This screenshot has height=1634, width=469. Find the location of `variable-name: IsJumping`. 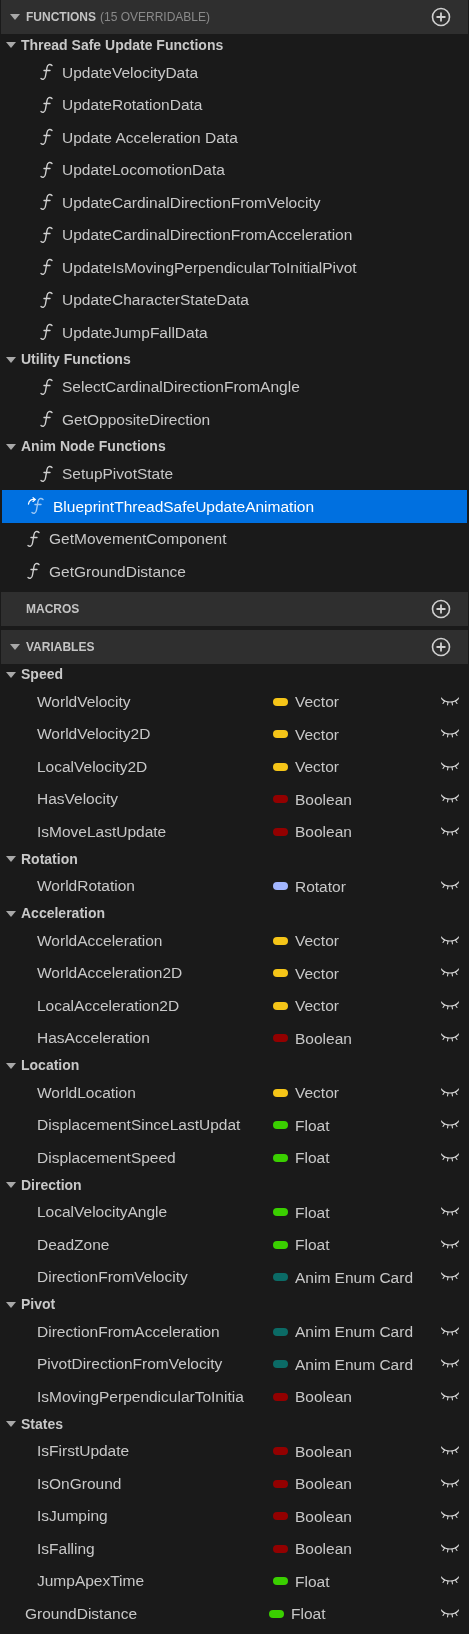

variable-name: IsJumping is located at coordinates (72, 1516).